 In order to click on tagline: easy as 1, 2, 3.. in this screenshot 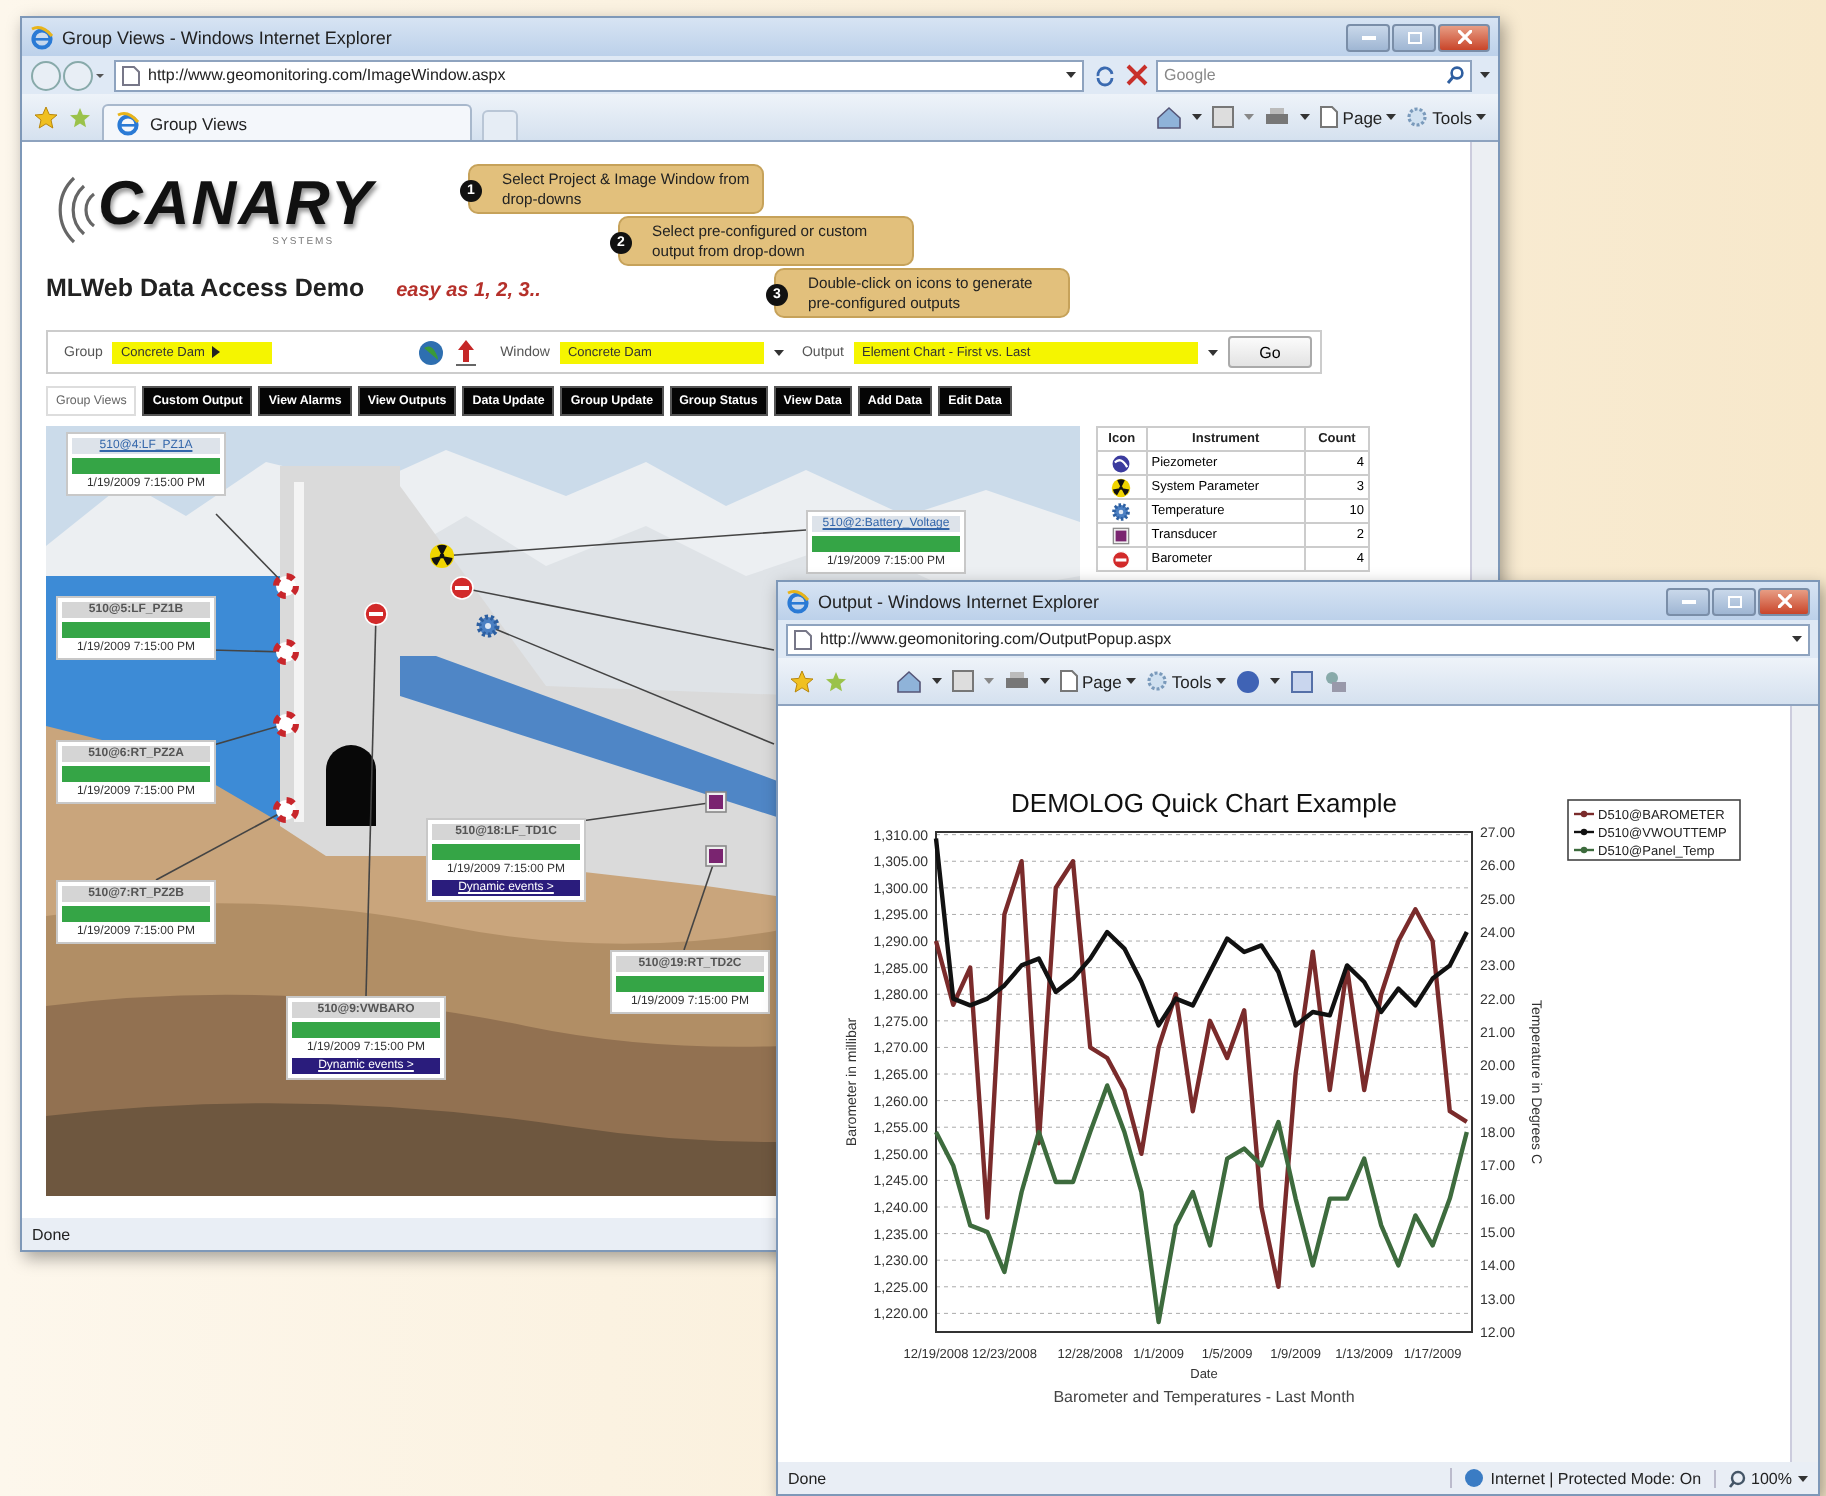, I will do `click(468, 291)`.